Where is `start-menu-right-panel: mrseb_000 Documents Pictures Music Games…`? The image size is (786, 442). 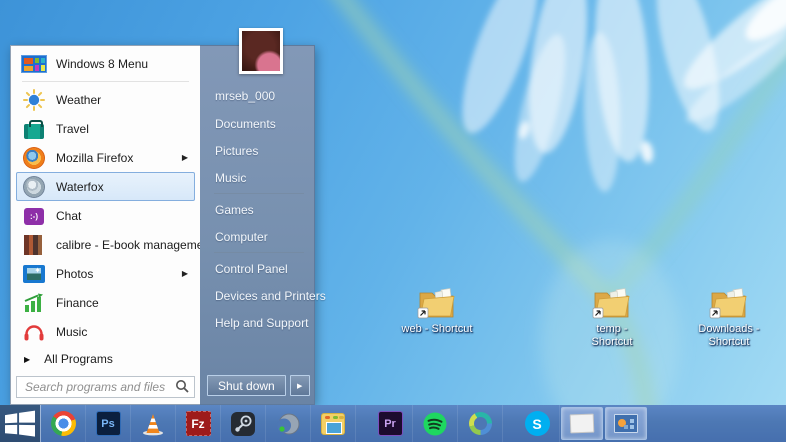 start-menu-right-panel: mrseb_000 Documents Pictures Music Games… is located at coordinates (263, 225).